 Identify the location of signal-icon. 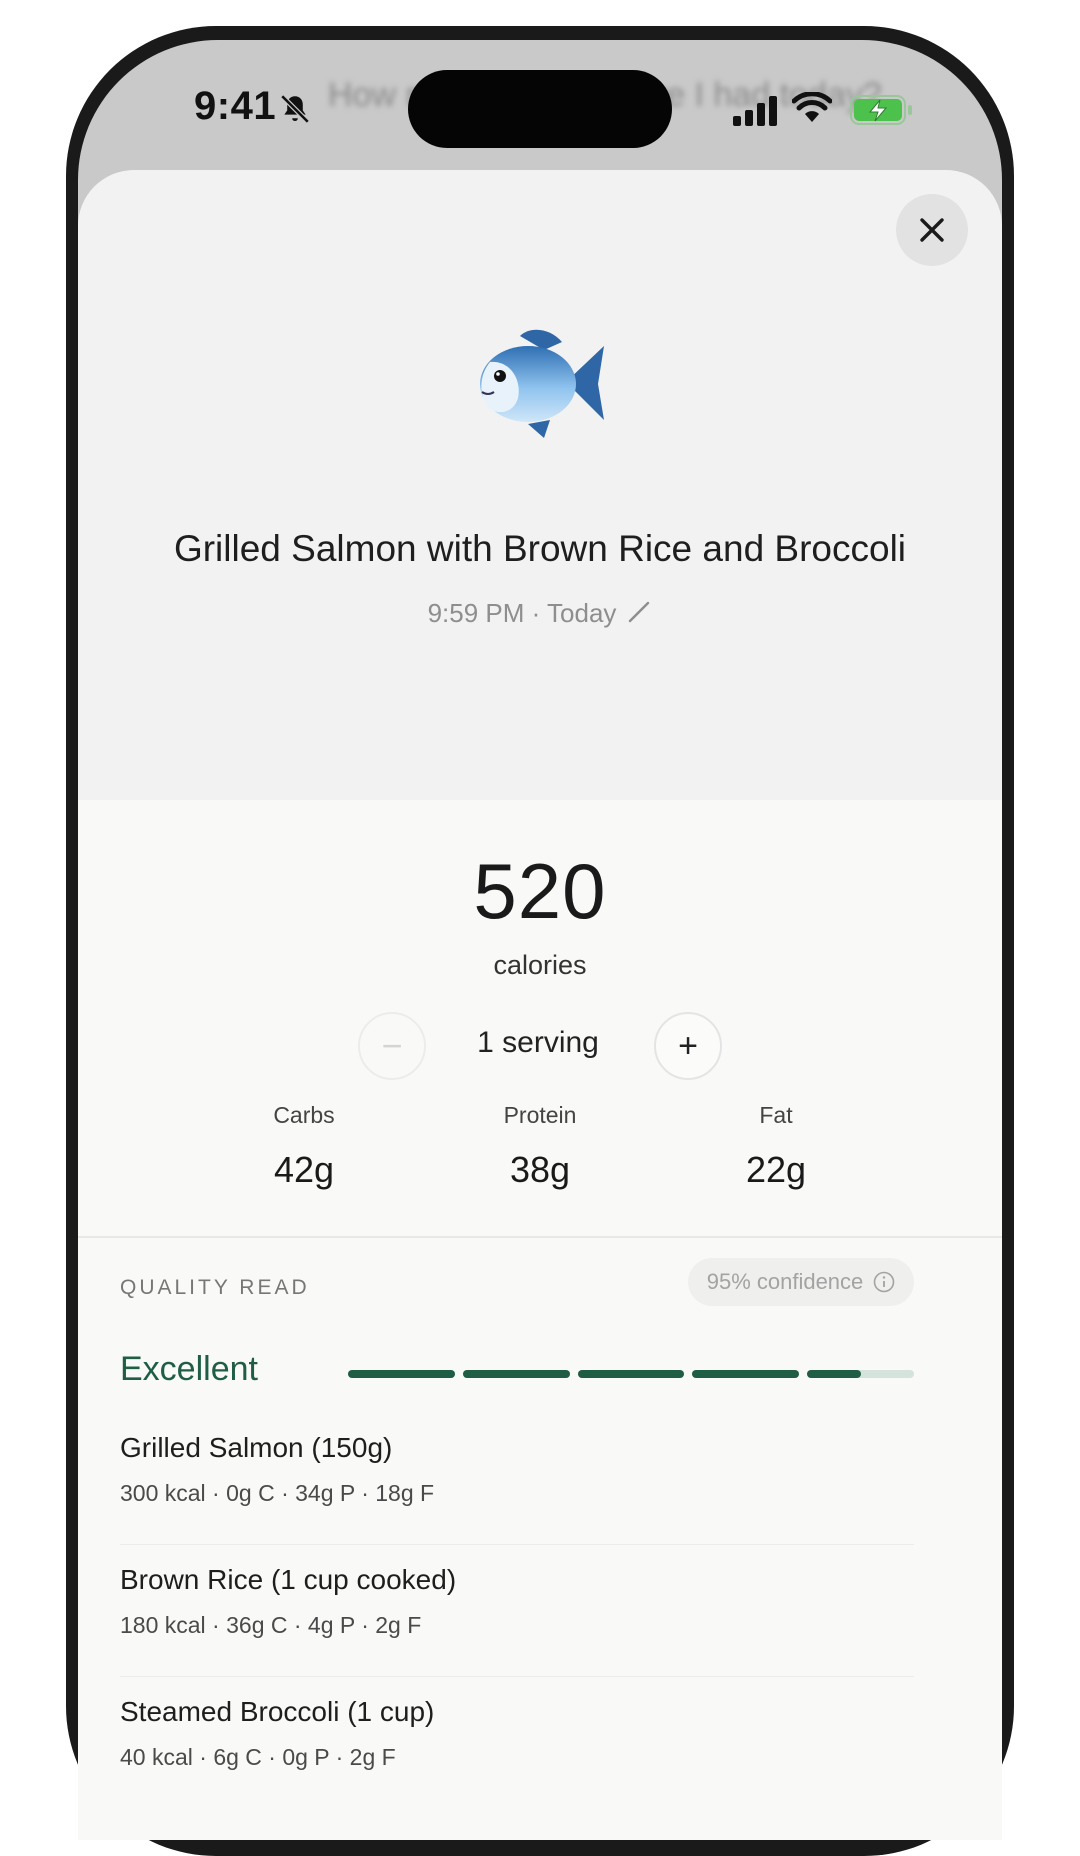
(755, 111).